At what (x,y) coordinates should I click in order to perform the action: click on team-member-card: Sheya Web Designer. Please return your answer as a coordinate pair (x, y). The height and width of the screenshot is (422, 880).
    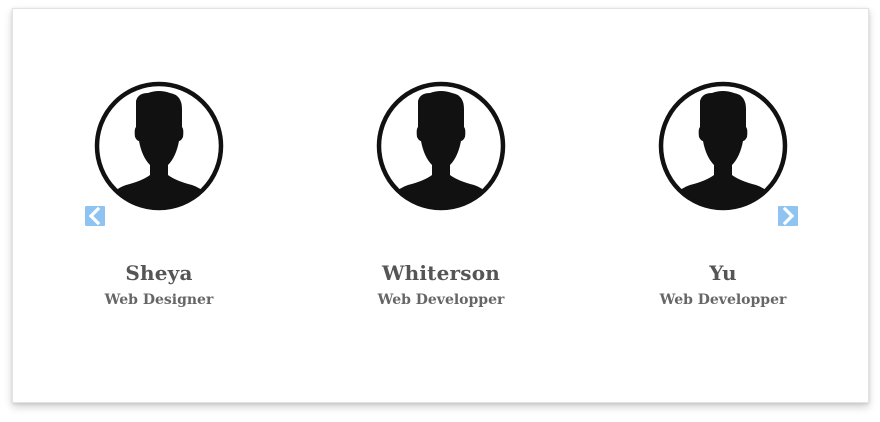
    Looking at the image, I should click on (159, 194).